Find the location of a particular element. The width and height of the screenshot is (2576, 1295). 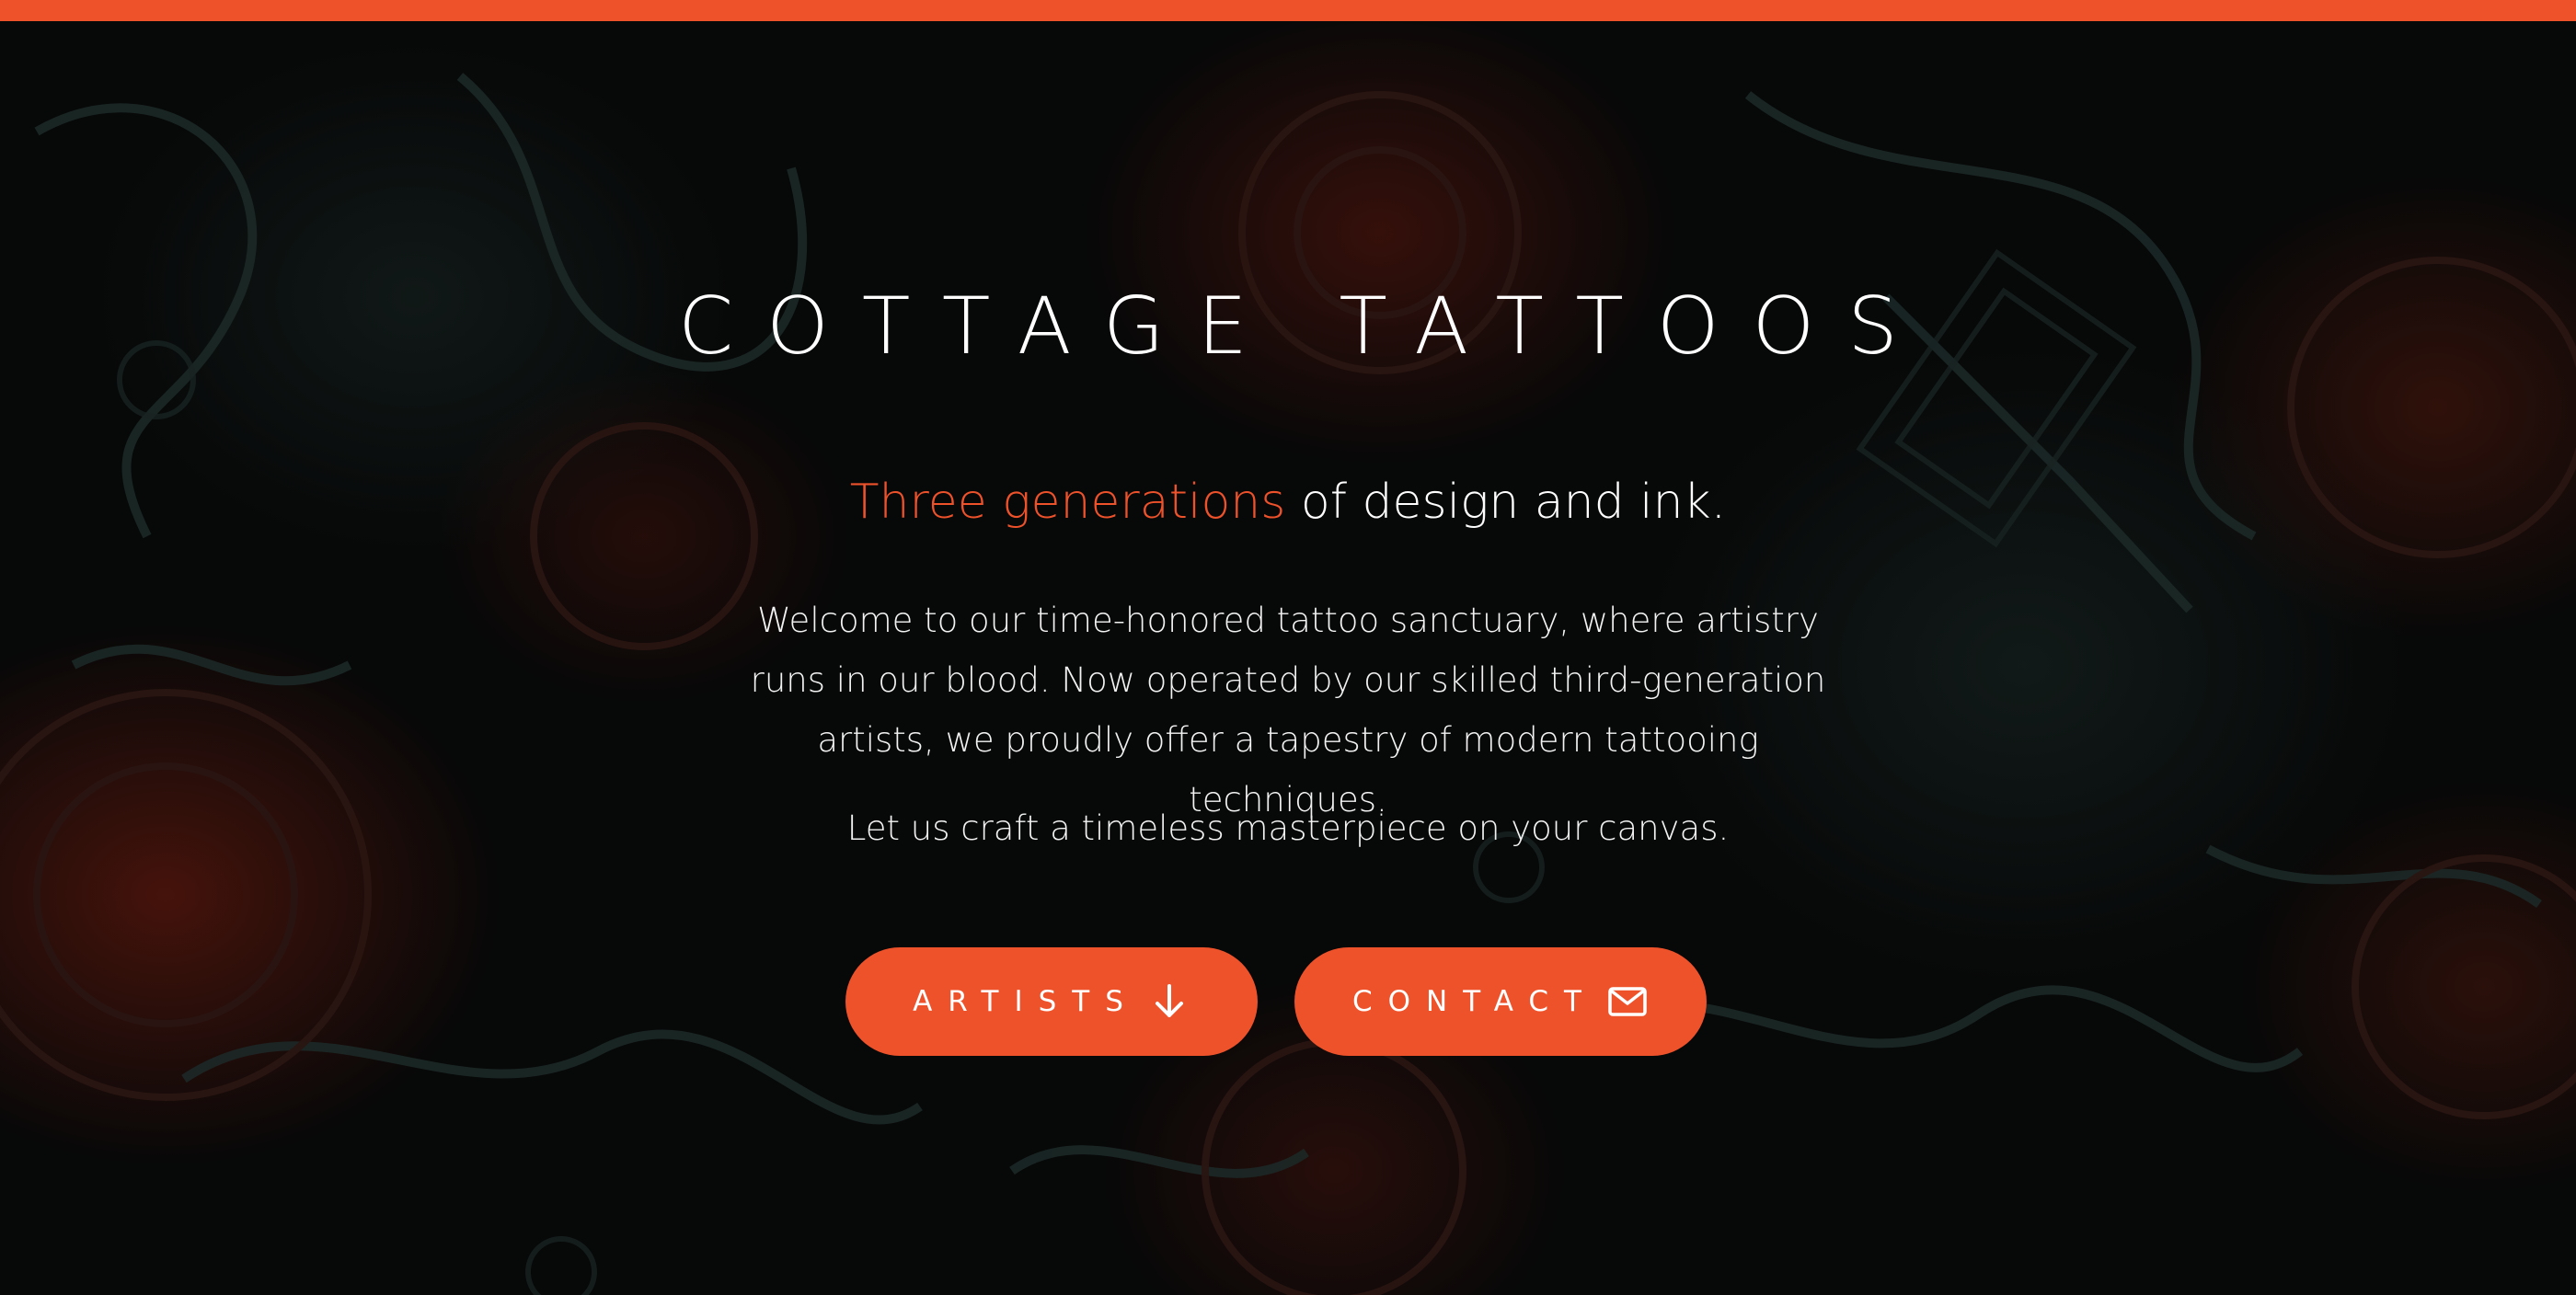

arrow-down-icon is located at coordinates (1169, 1002).